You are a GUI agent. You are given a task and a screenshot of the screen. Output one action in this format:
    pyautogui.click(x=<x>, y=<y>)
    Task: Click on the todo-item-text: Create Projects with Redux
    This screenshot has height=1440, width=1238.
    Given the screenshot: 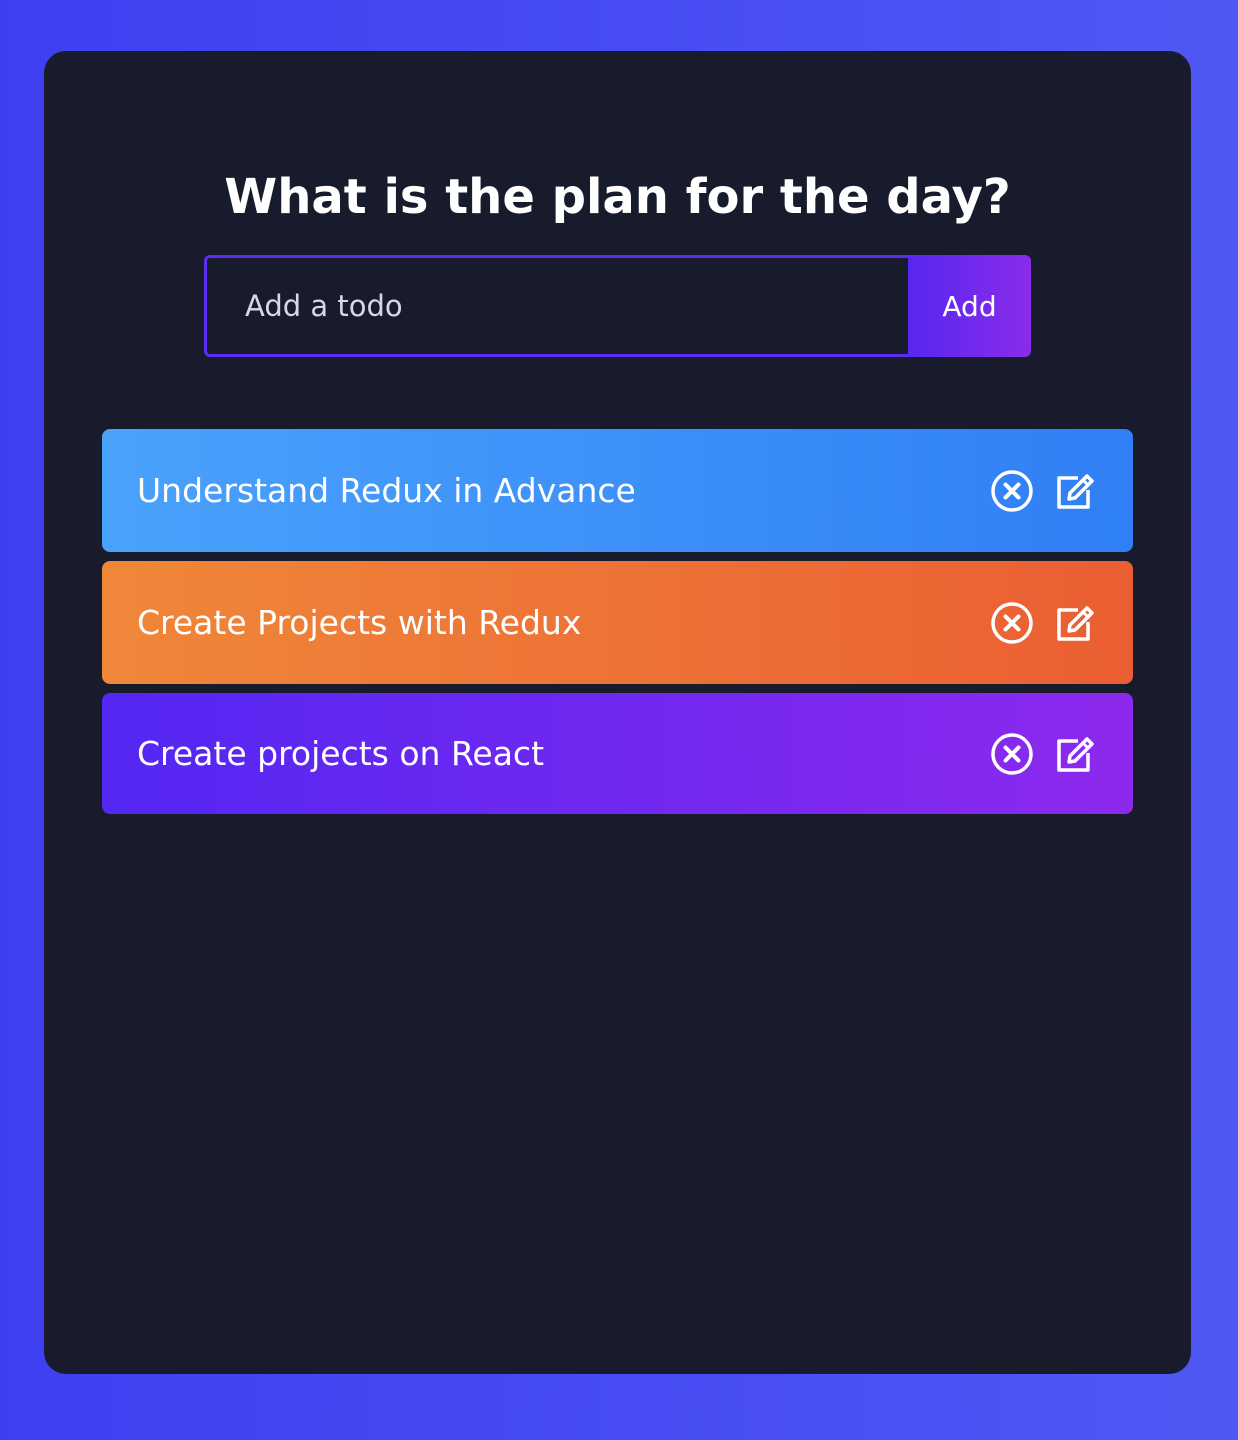 What is the action you would take?
    pyautogui.click(x=563, y=622)
    